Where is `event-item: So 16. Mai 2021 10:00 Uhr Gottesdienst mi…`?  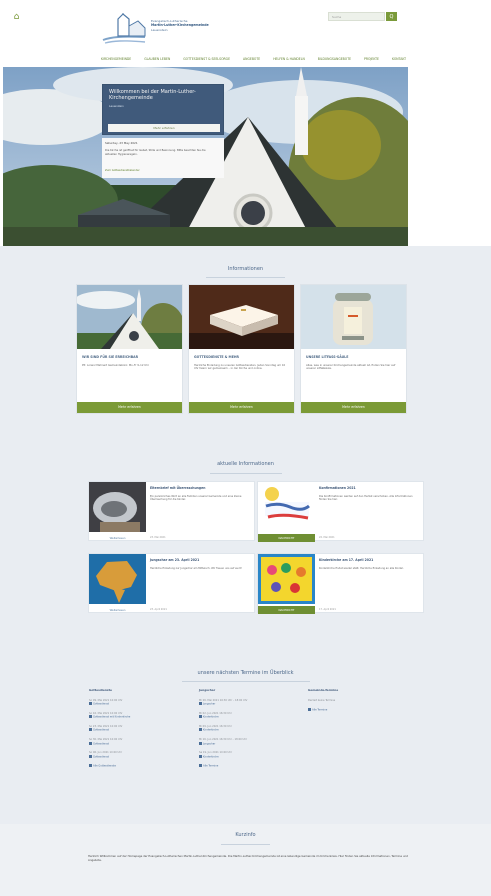
event-item: So 16. Mai 2021 10:00 Uhr Gottesdienst mi… is located at coordinates (144, 715).